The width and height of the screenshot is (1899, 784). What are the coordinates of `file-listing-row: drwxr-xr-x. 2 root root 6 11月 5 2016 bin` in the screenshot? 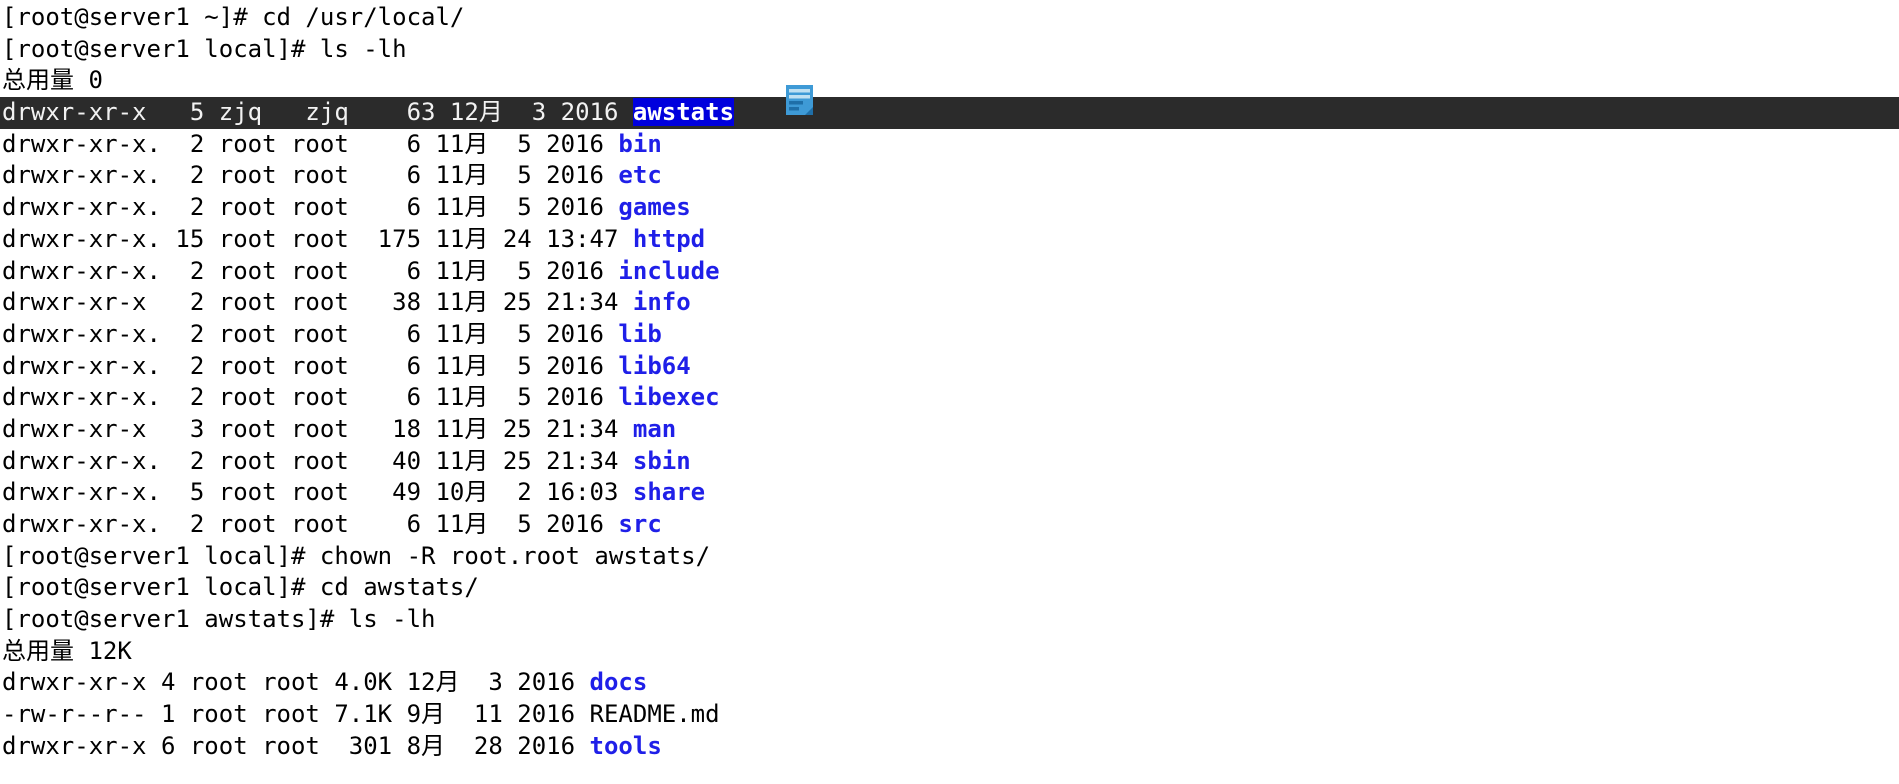 It's located at (949, 145).